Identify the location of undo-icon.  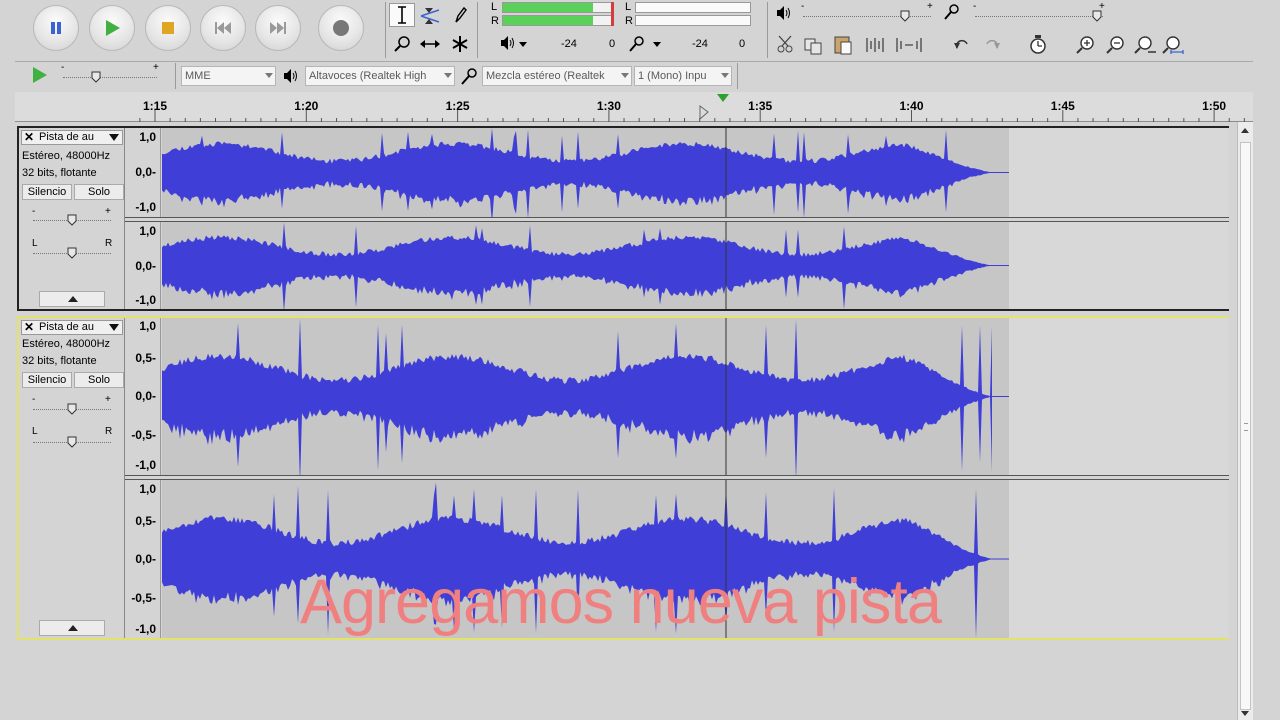
(961, 44).